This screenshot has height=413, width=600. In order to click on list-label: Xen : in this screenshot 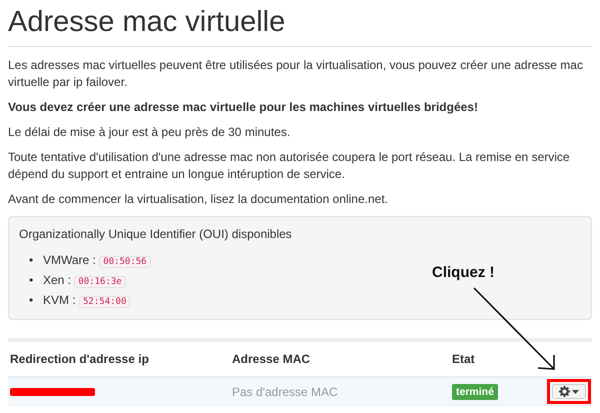, I will do `click(57, 280)`.